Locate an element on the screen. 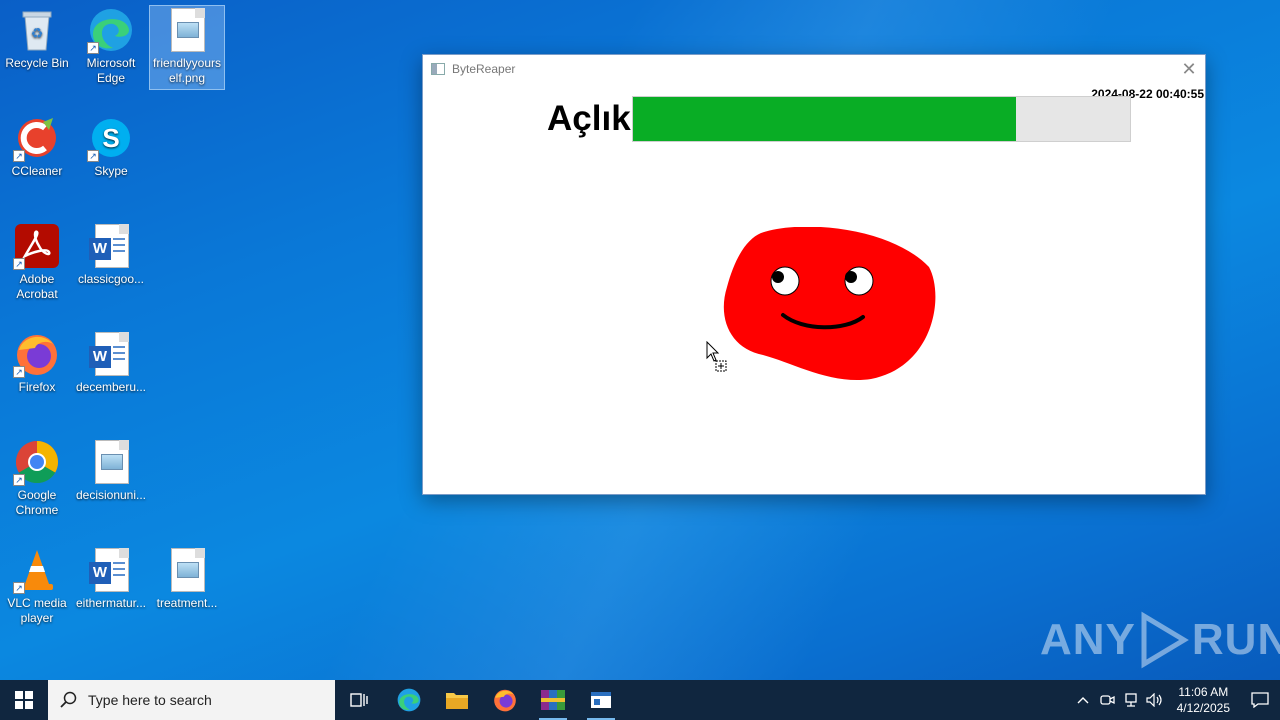  desktop-icon-firefox: ↗ Firefox is located at coordinates (37, 362).